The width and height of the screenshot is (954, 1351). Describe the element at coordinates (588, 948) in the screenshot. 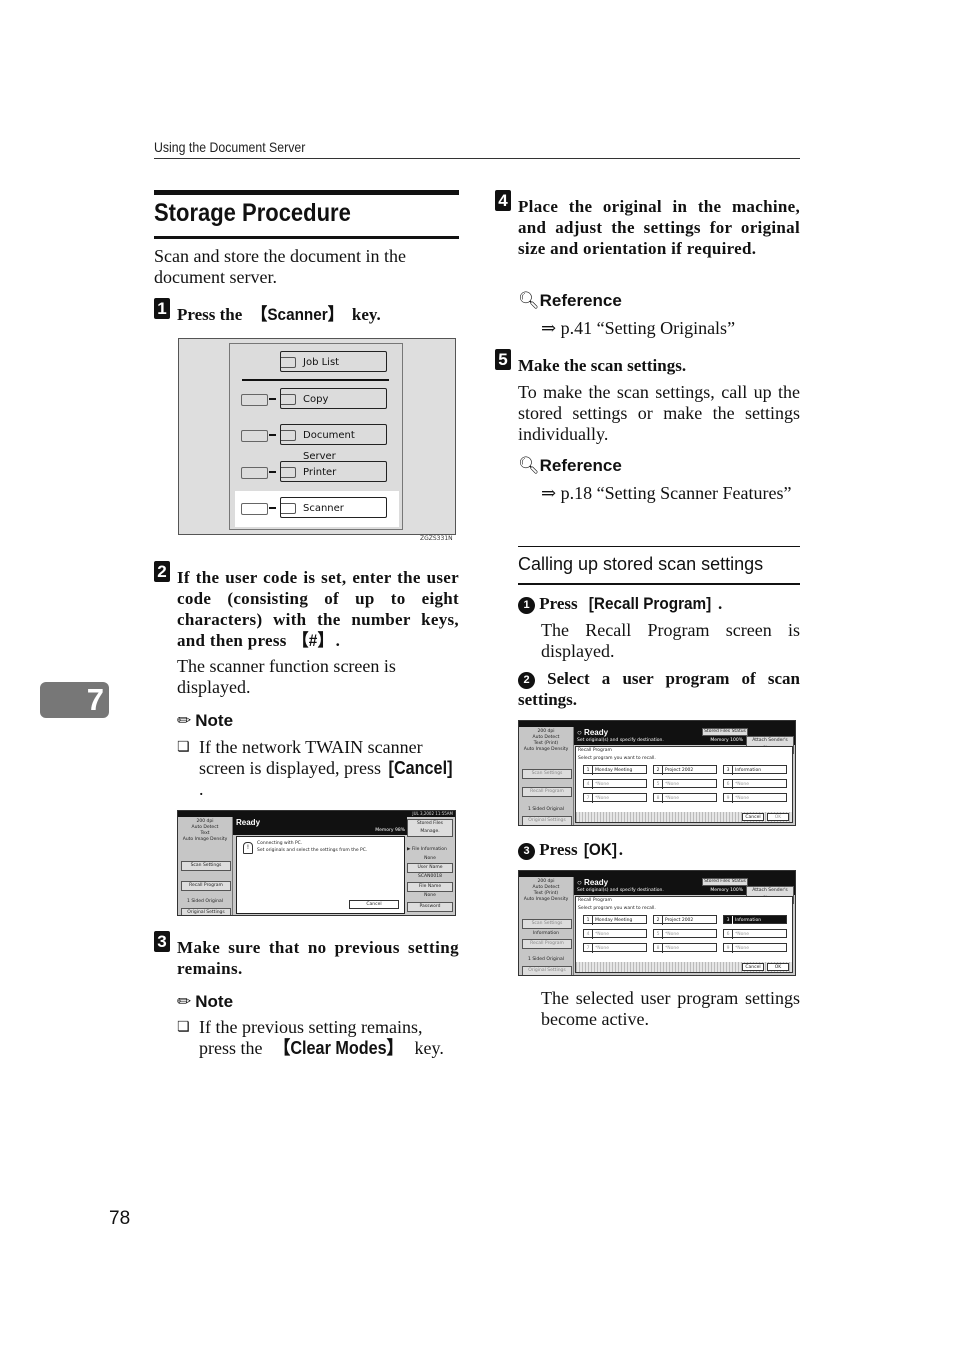

I see `program-number: 7` at that location.